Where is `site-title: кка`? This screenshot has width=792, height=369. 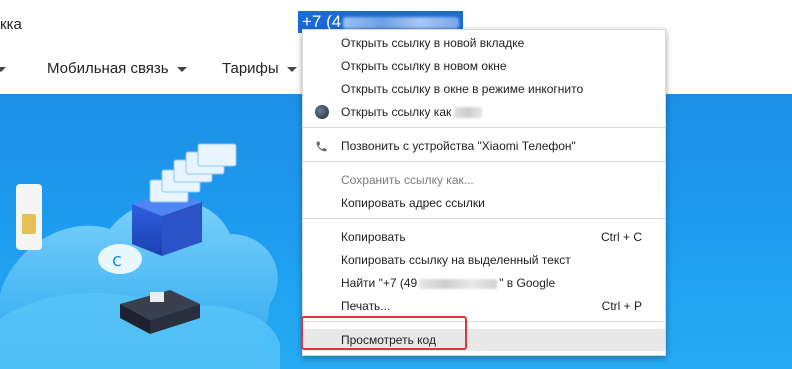 site-title: кка is located at coordinates (11, 24).